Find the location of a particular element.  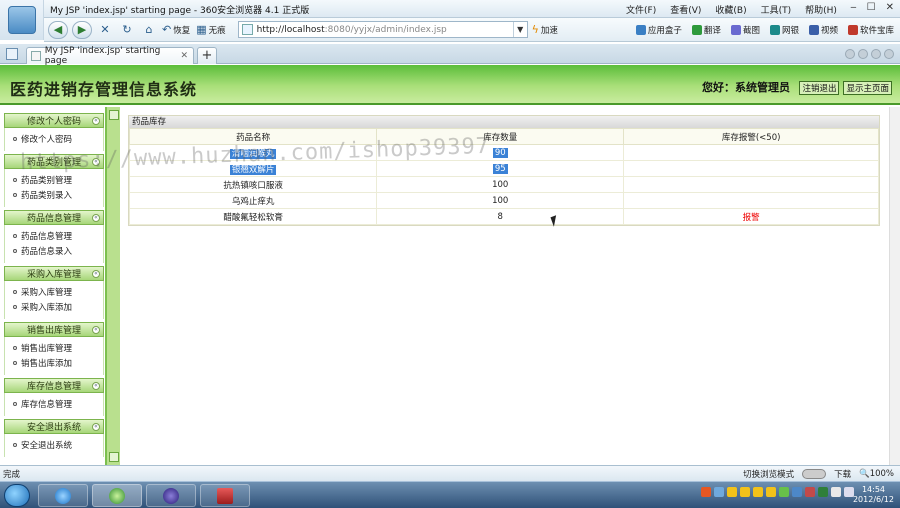

browser-360-icon is located at coordinates (117, 495).